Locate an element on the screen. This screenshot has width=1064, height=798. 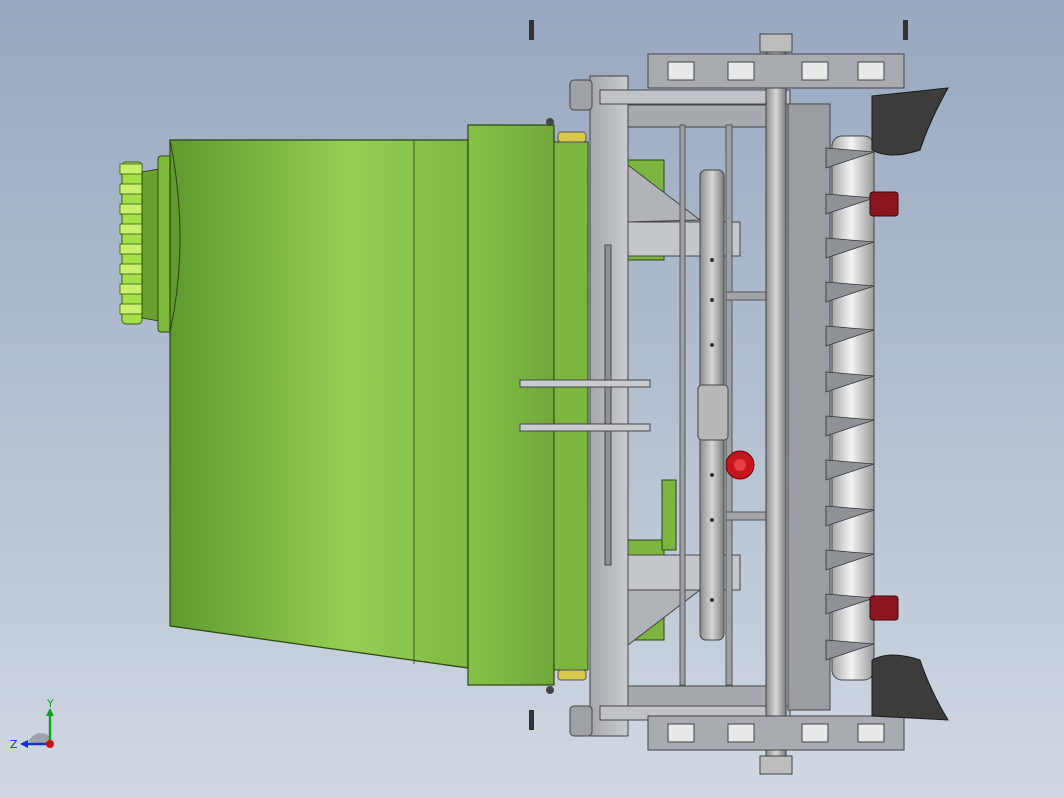
drum-housing is located at coordinates (809, 407).